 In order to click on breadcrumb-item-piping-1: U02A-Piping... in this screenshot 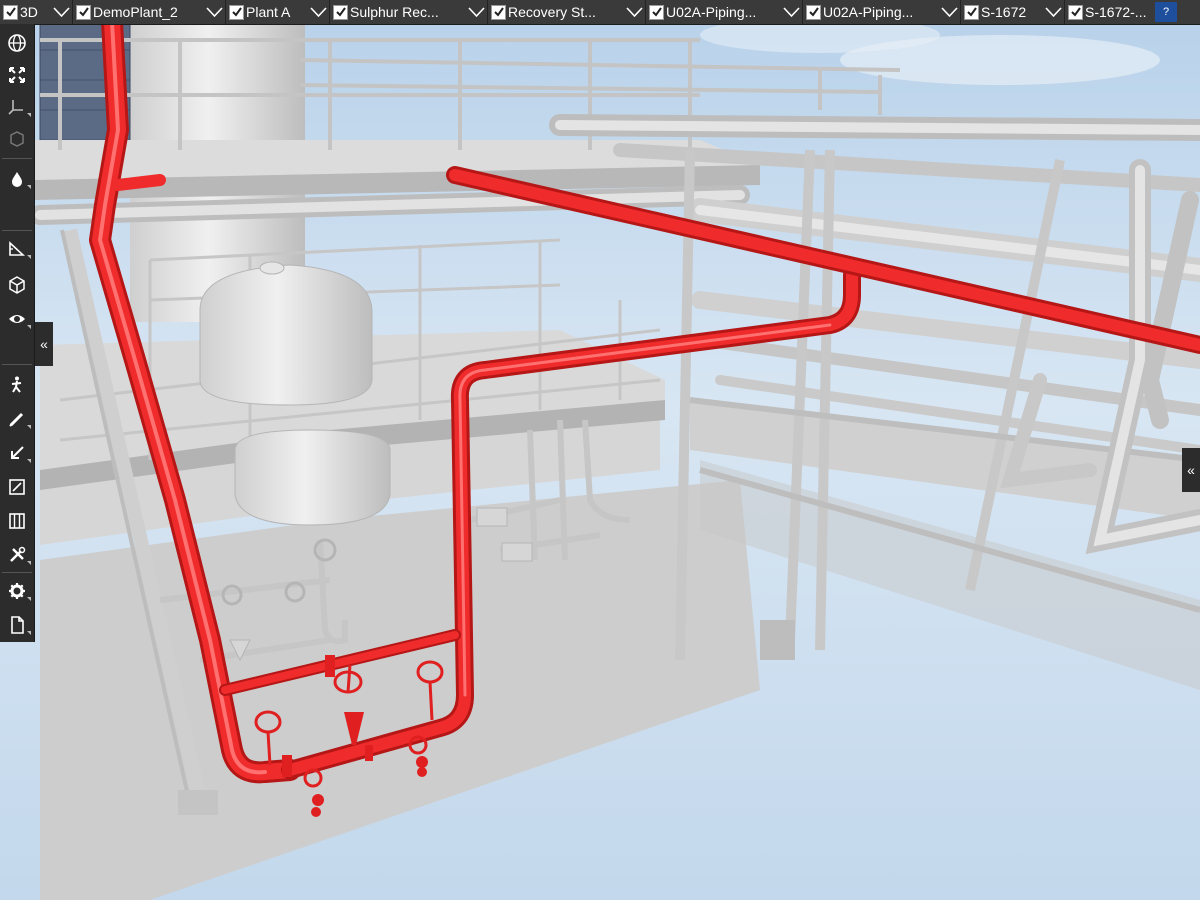, I will do `click(724, 12)`.